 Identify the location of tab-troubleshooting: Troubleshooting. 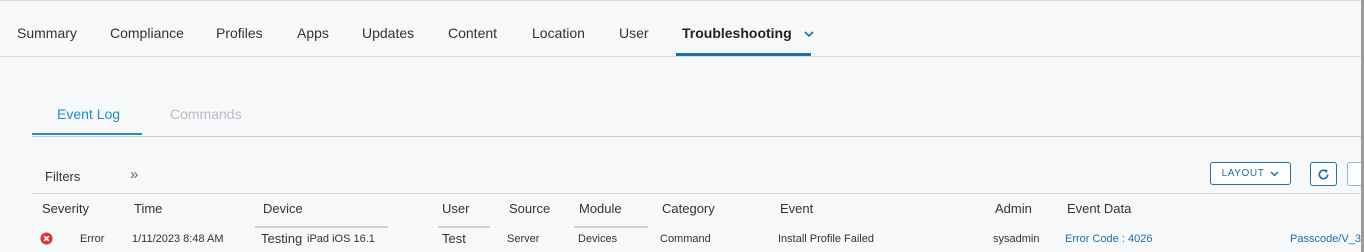
(748, 33).